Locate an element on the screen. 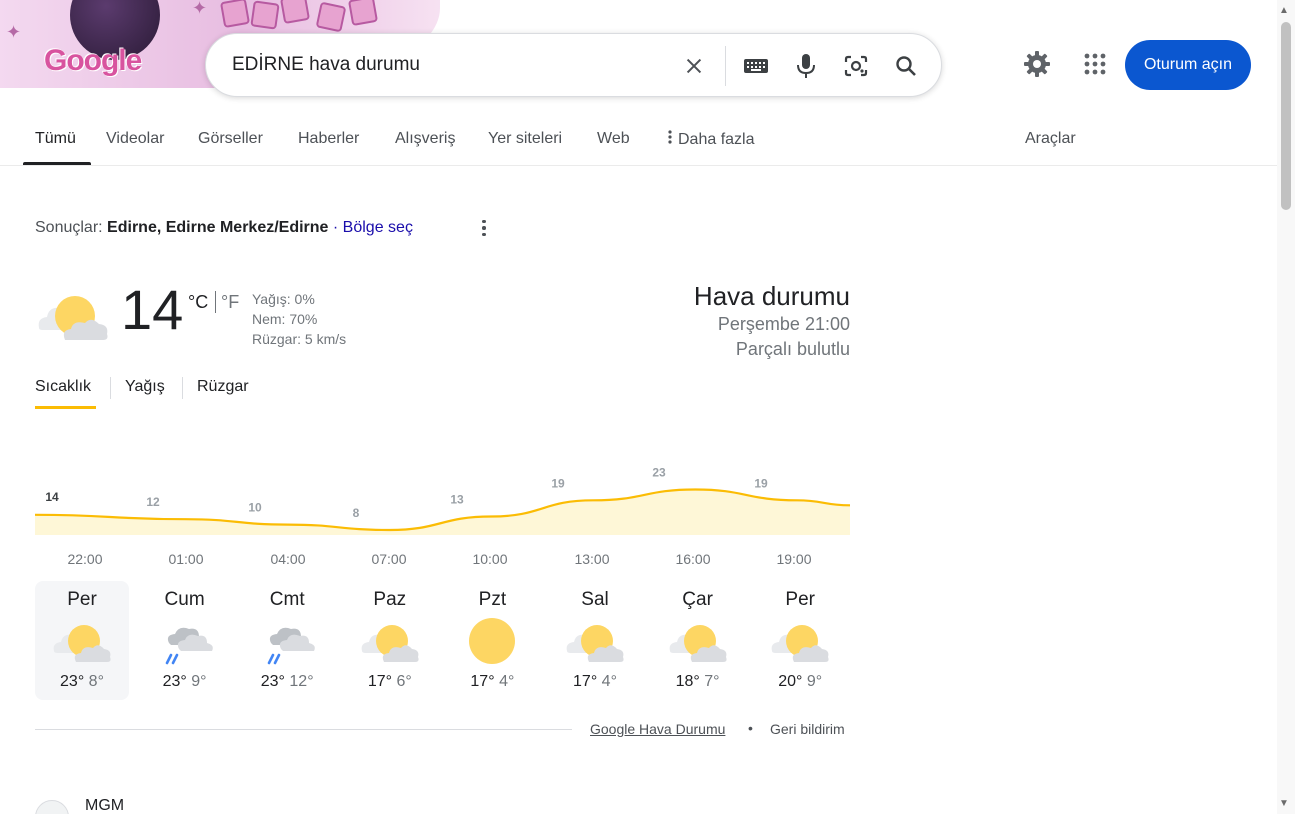 This screenshot has width=1295, height=814. day-temperatures: 17° 6° is located at coordinates (390, 682).